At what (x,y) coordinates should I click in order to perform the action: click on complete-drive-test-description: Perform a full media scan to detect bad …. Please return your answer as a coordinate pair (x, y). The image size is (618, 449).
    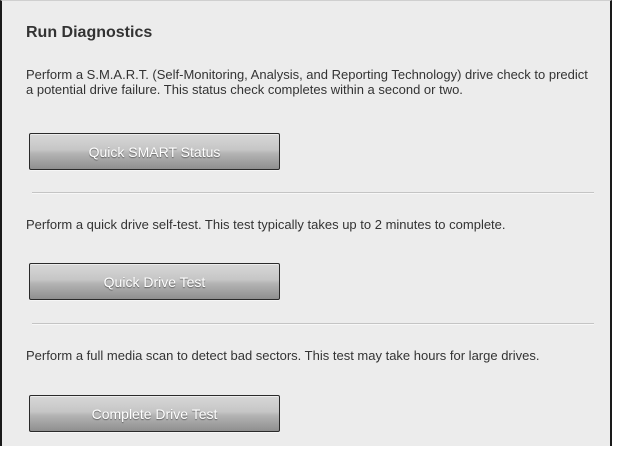
    Looking at the image, I should click on (283, 355).